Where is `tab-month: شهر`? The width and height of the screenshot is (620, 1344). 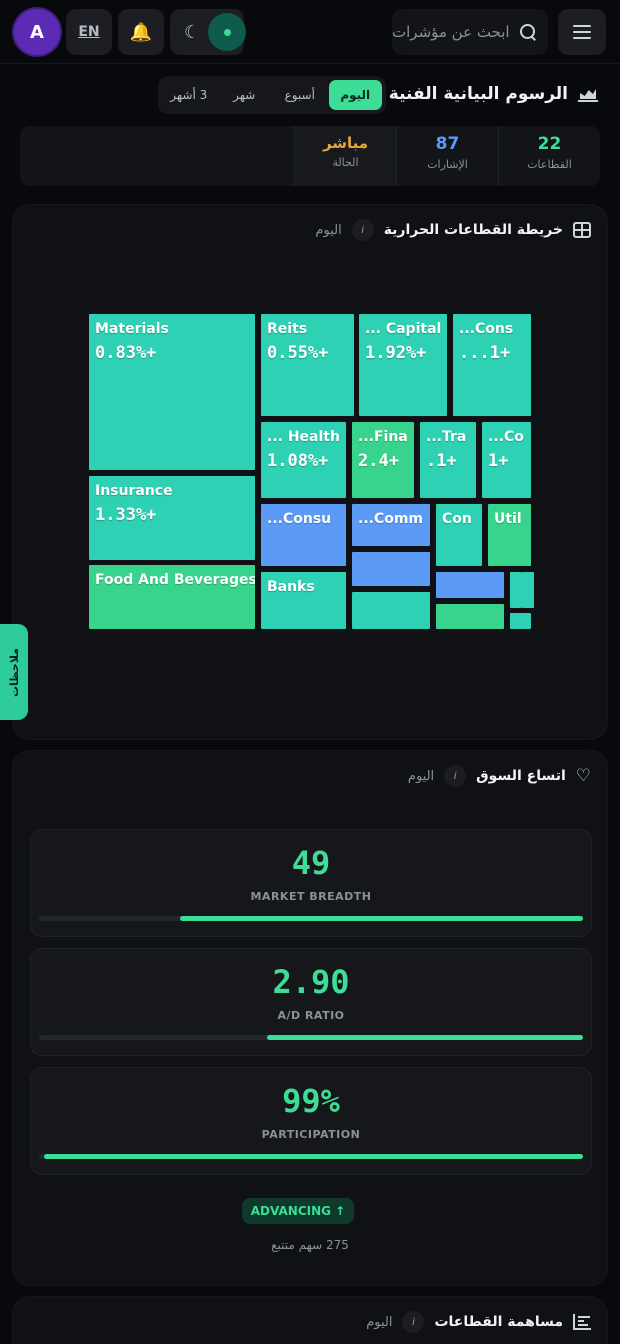 tab-month: شهر is located at coordinates (245, 95).